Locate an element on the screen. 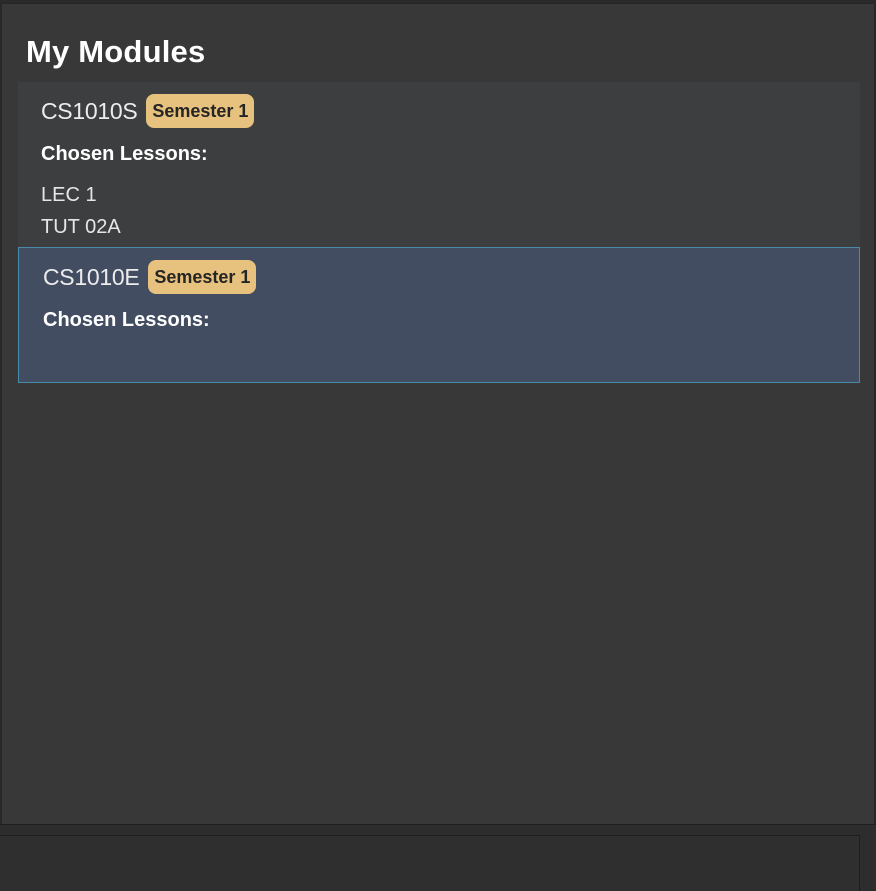 The image size is (876, 891). panel-title: My Modules is located at coordinates (116, 51).